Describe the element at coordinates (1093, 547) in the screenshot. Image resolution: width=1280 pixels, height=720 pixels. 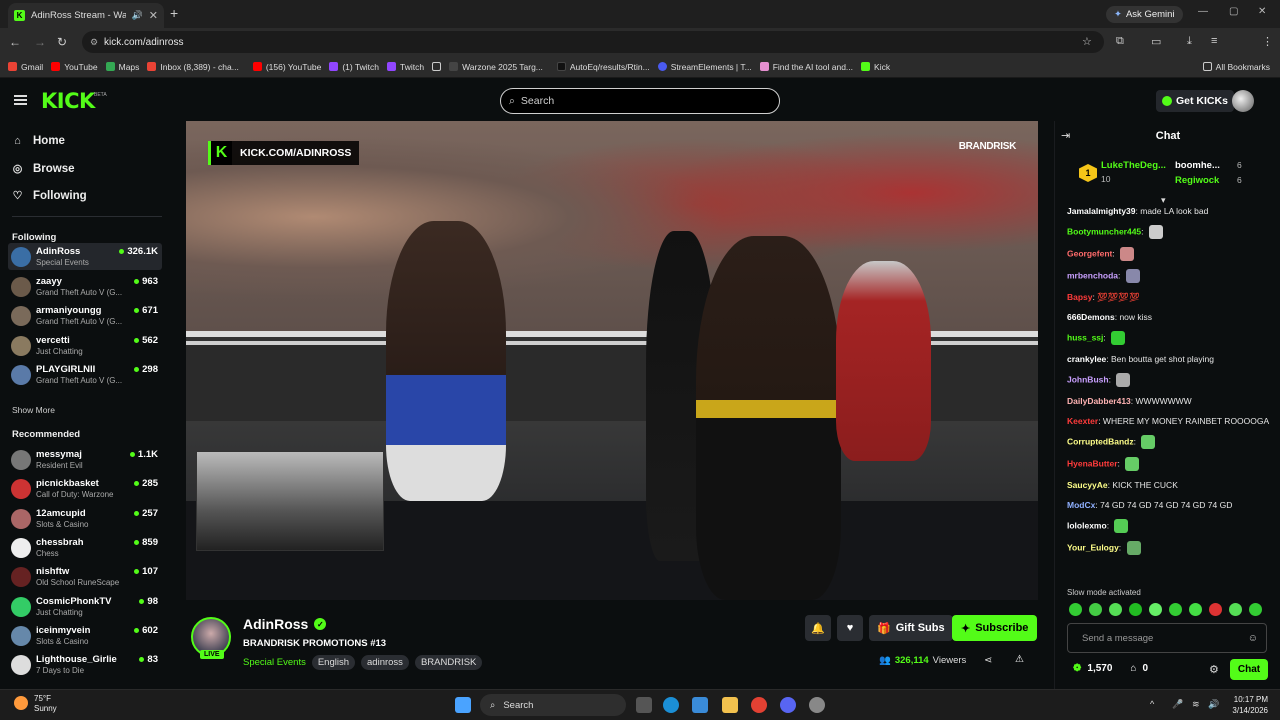
I see `chat-username: Your_Eulogy` at that location.